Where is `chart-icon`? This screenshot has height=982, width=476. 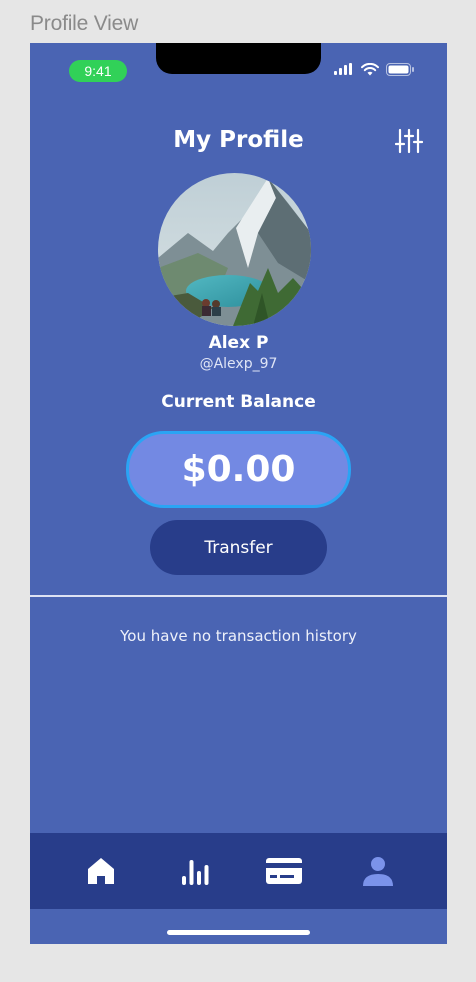 chart-icon is located at coordinates (195, 872).